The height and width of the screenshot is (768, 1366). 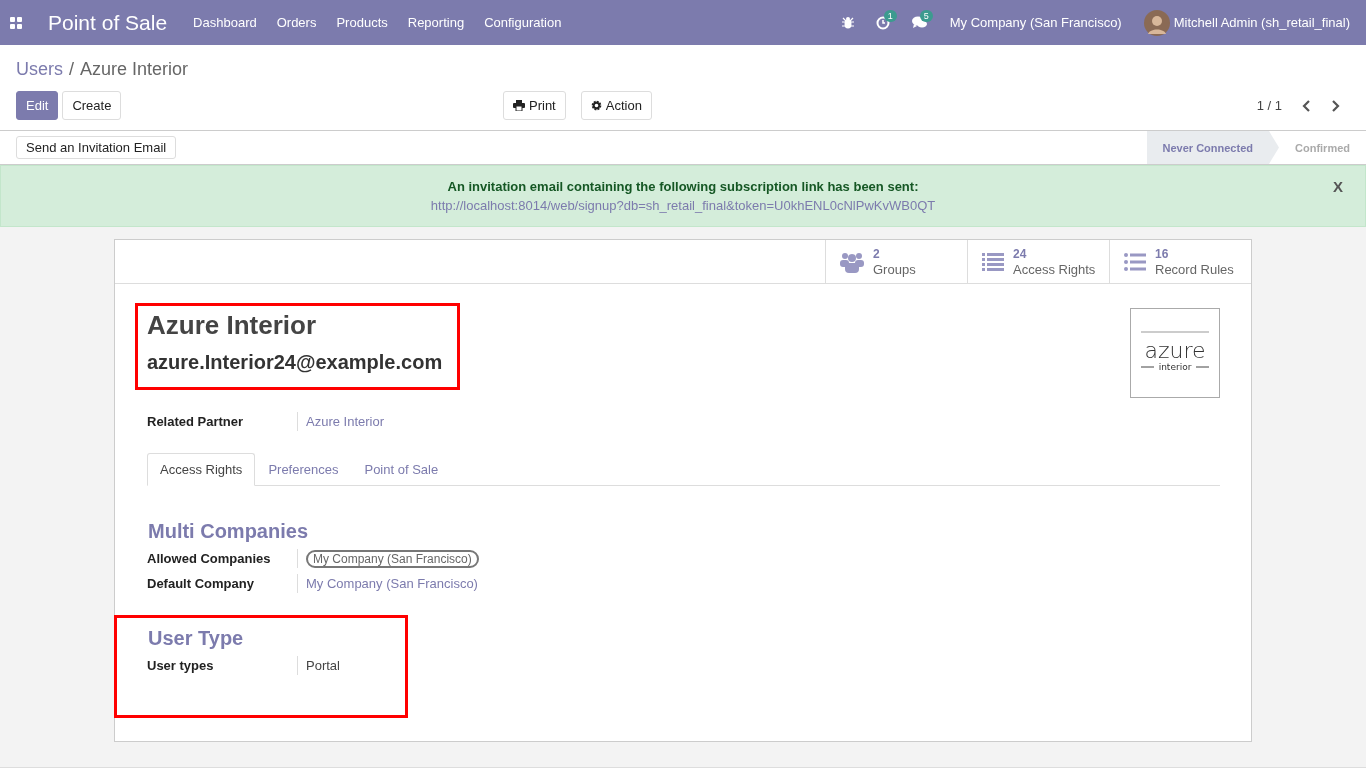 What do you see at coordinates (882, 22) in the screenshot?
I see `clock-icon` at bounding box center [882, 22].